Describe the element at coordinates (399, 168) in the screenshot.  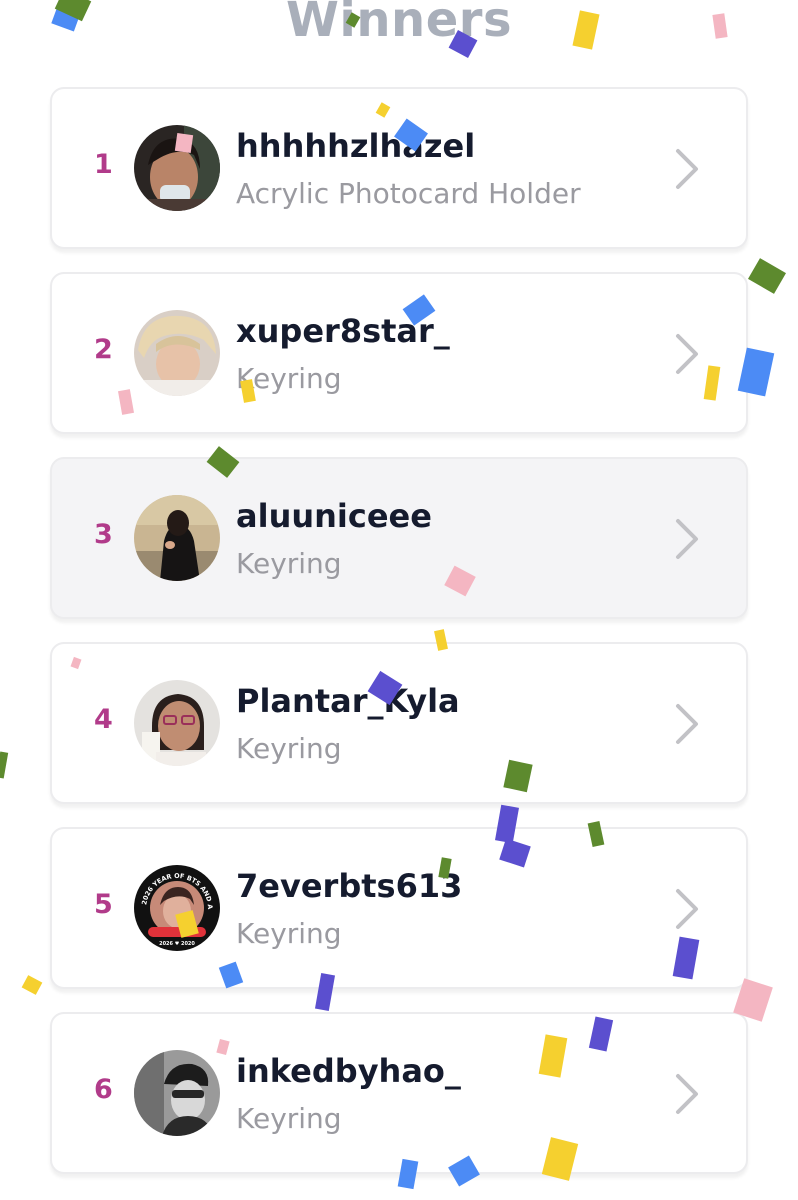
I see `winner-card-1: 1 hhhhhzlhazel Acrylic Photocard Holder` at that location.